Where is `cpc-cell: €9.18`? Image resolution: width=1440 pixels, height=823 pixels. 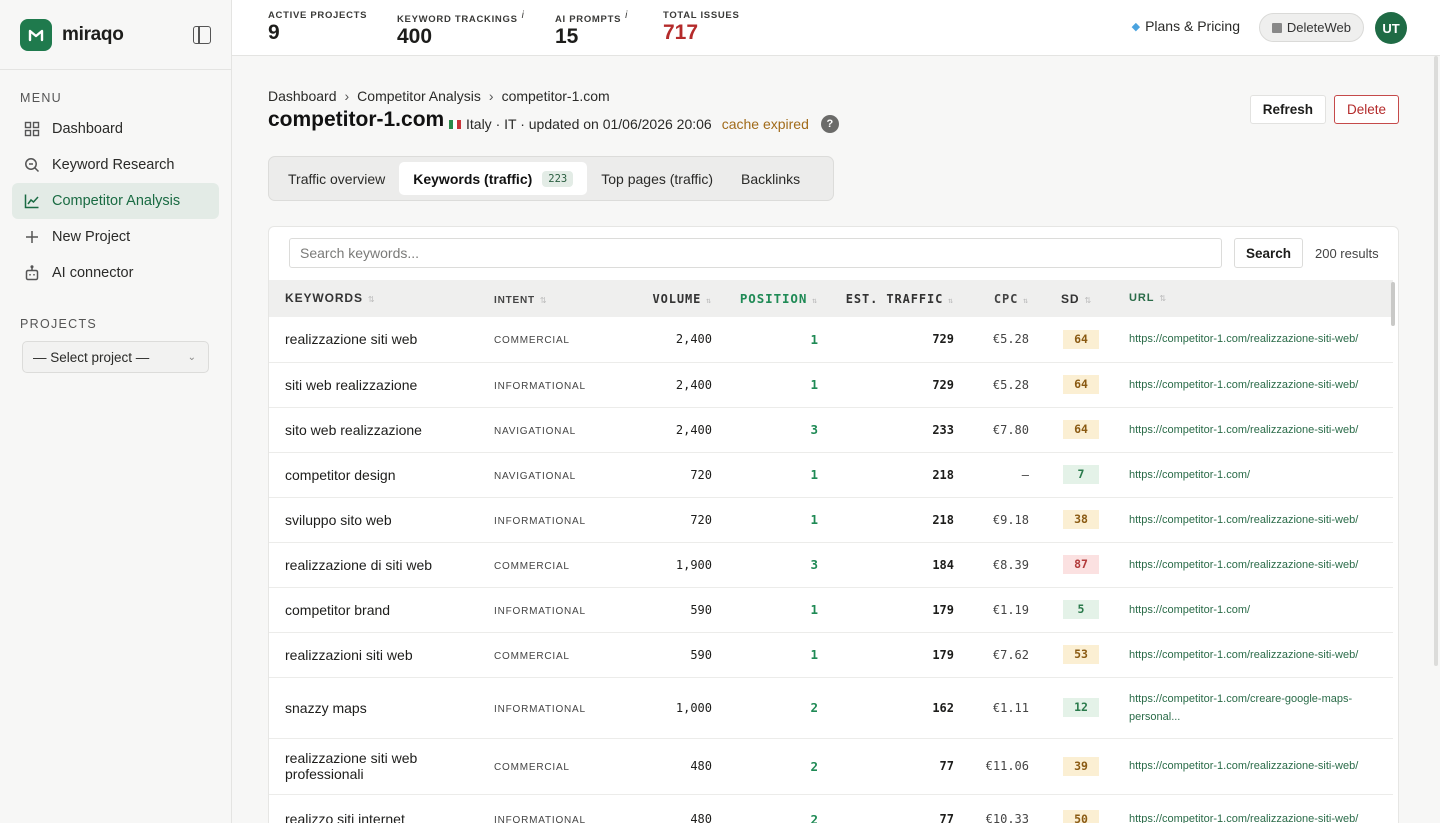
cpc-cell: €9.18 is located at coordinates (1010, 519).